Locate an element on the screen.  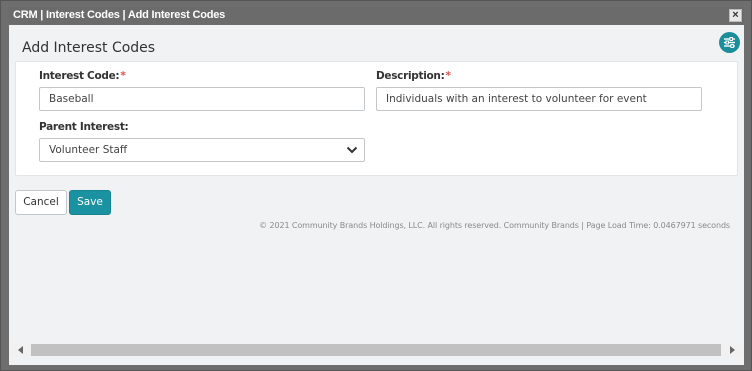
interest-code-input: Baseball is located at coordinates (202, 99).